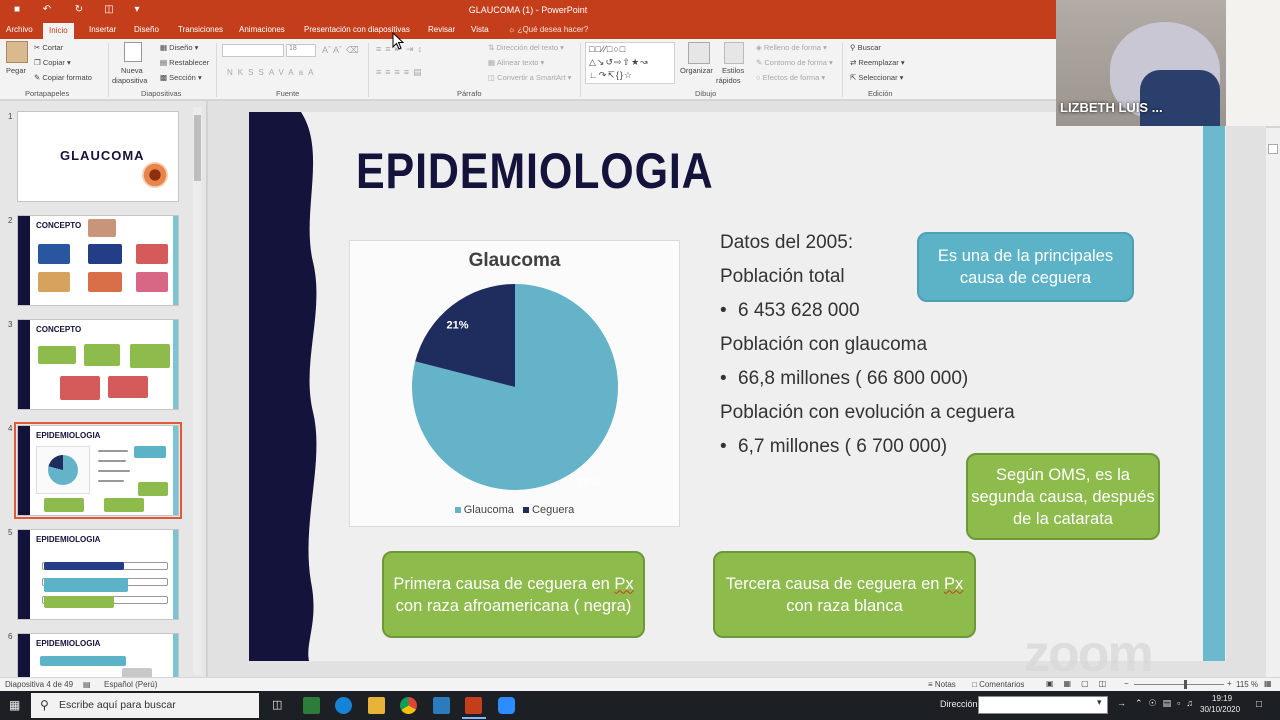 This screenshot has width=1280, height=720. Describe the element at coordinates (526, 47) in the screenshot. I see `text-direction-button: ⇅ Dirección del texto ▾` at that location.